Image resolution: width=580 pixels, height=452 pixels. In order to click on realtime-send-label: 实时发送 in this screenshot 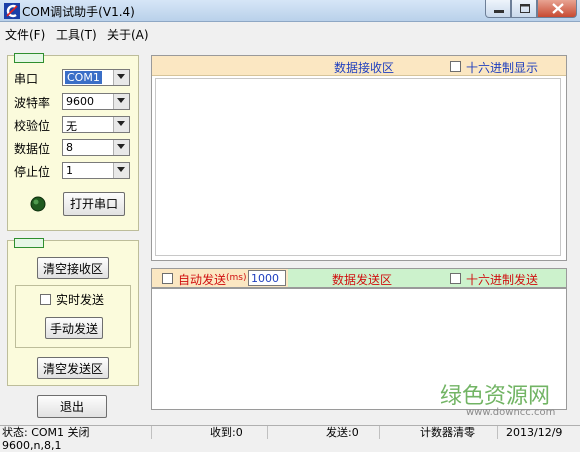, I will do `click(80, 300)`.